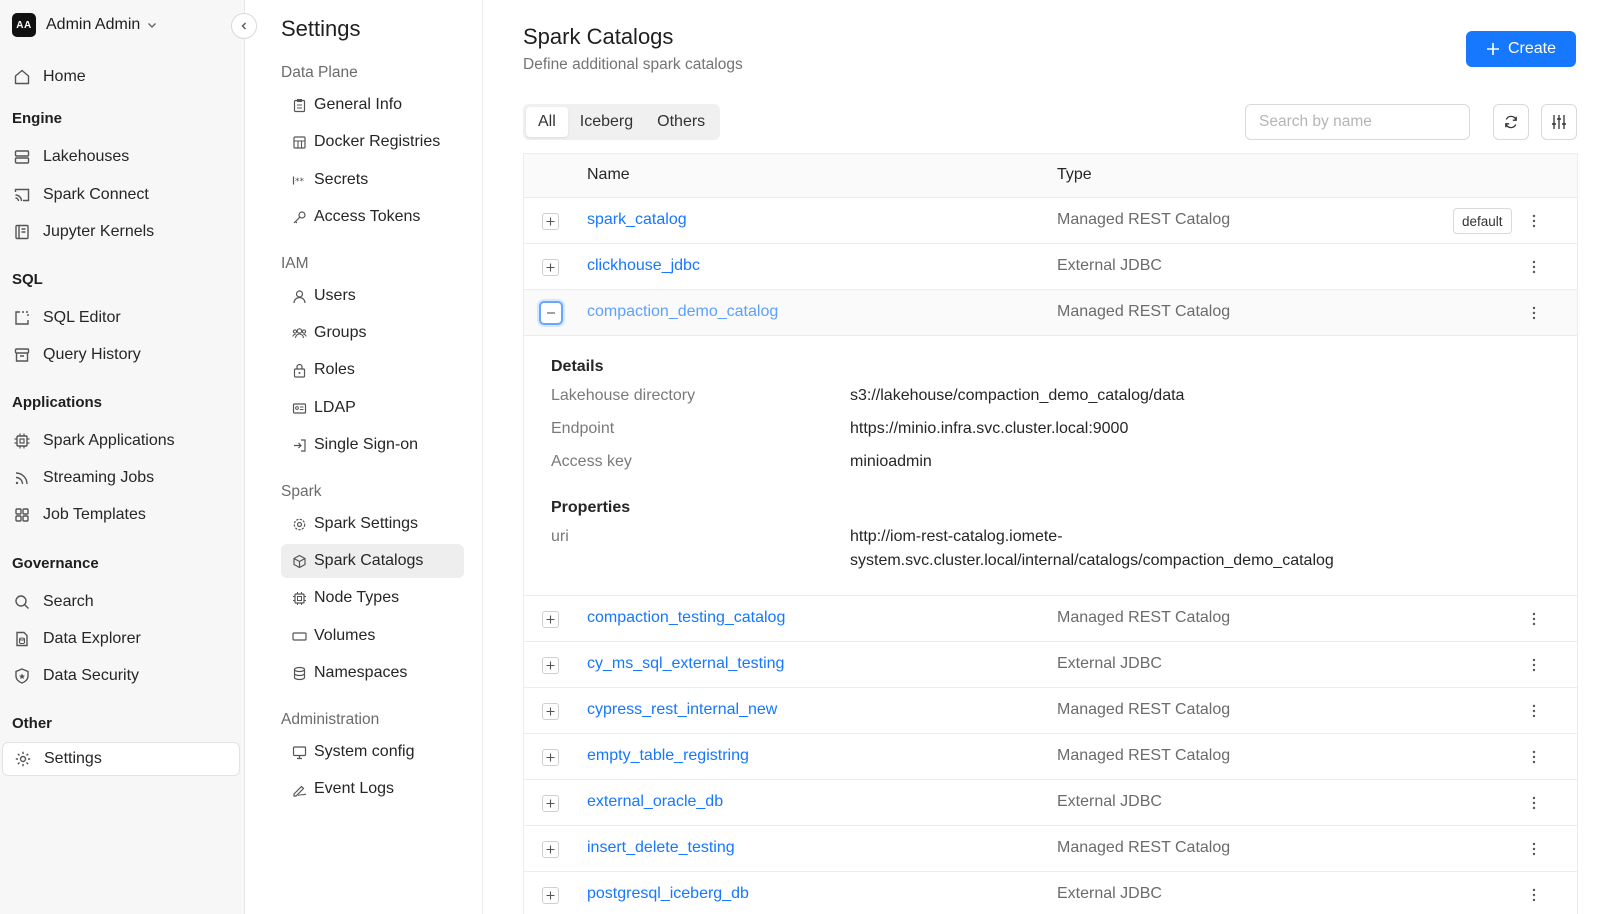 The height and width of the screenshot is (914, 1600). I want to click on catalog-name-link: clickhouse_jdbc, so click(643, 266).